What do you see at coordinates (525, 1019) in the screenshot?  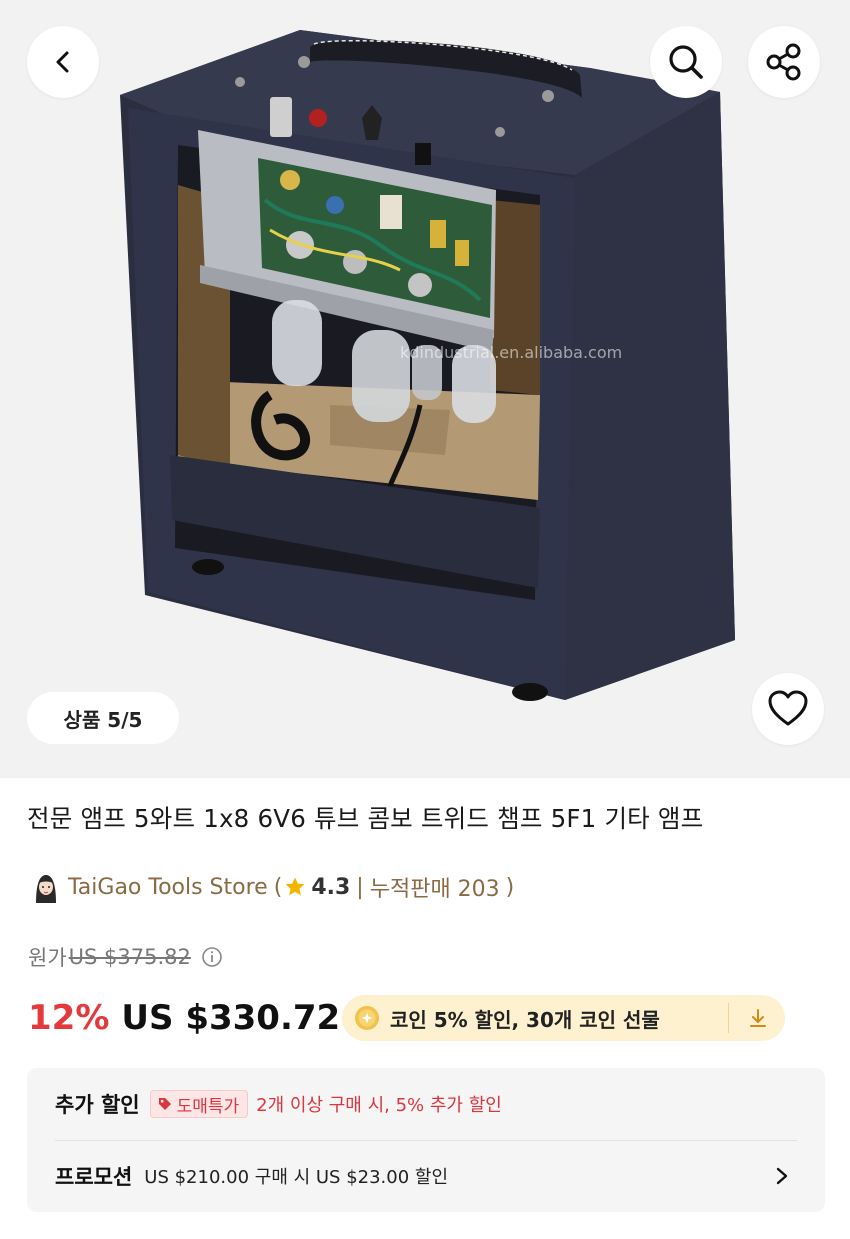 I see `coin-offer-text: 코인 5% 할인, 30개 코인 선물` at bounding box center [525, 1019].